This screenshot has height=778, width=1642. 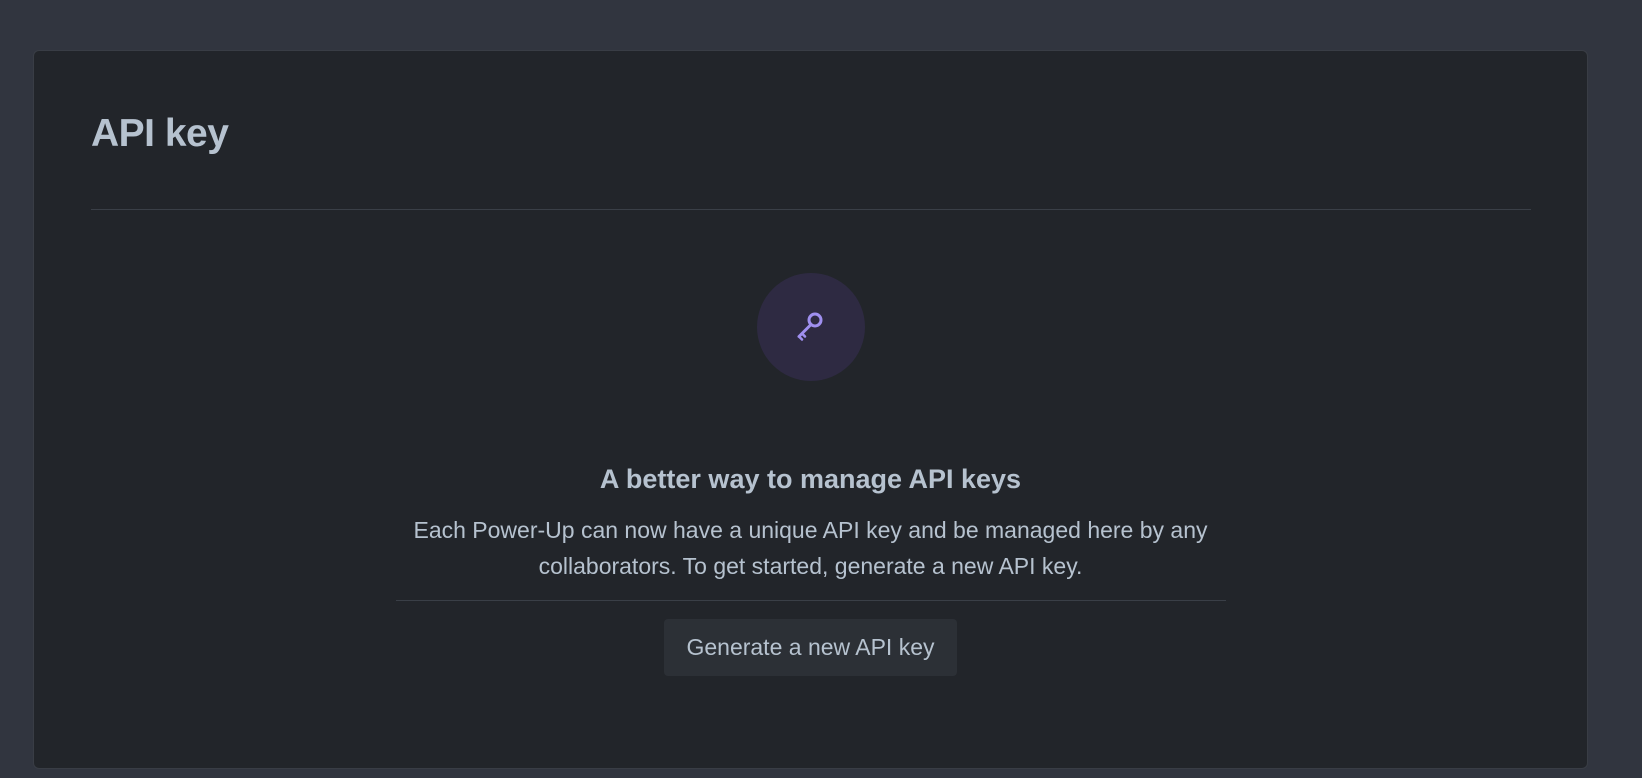 I want to click on header-divider, so click(x=811, y=209).